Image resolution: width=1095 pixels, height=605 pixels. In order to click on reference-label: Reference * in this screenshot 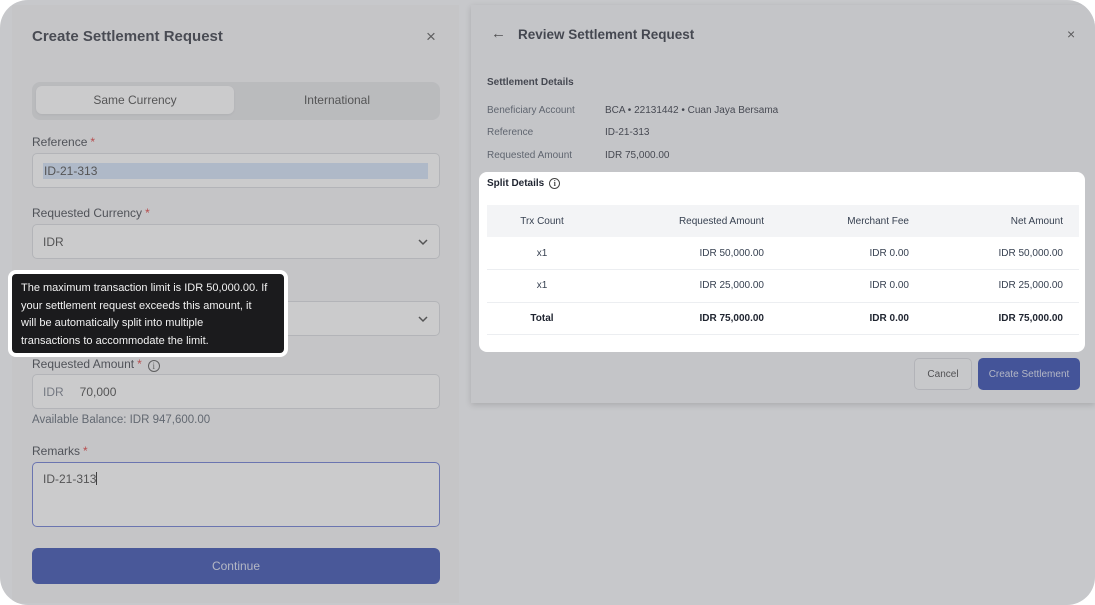, I will do `click(63, 142)`.